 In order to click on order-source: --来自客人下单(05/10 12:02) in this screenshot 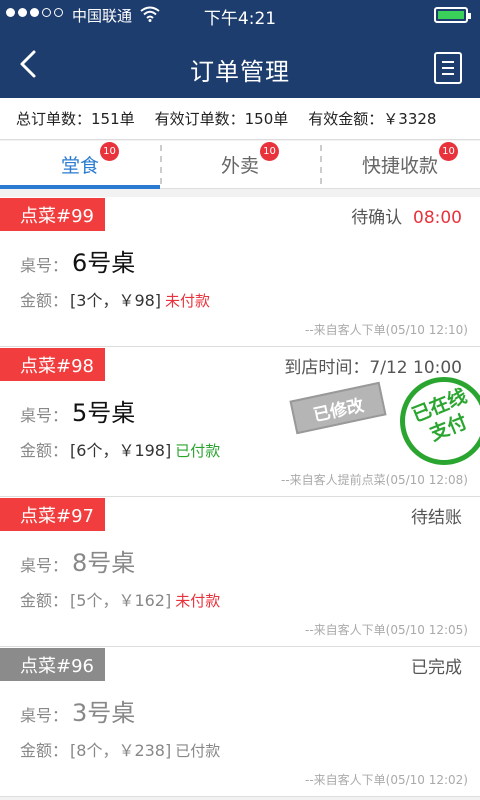, I will do `click(386, 780)`.